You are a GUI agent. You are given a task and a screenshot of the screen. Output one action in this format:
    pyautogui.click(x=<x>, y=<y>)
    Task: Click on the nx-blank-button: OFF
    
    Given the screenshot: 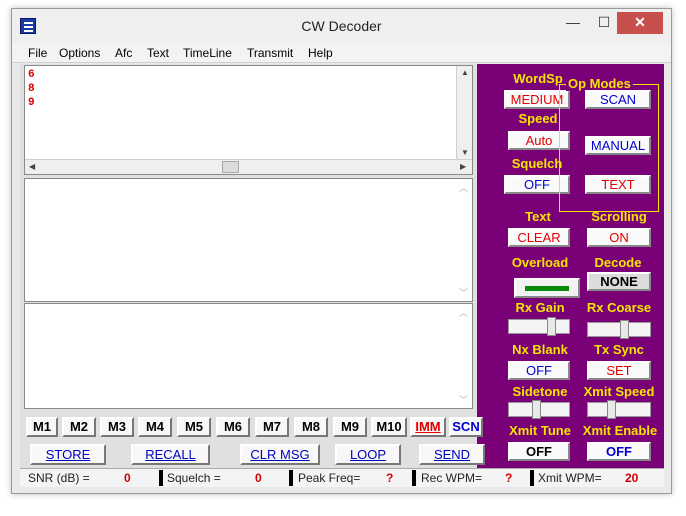 What is the action you would take?
    pyautogui.click(x=539, y=370)
    